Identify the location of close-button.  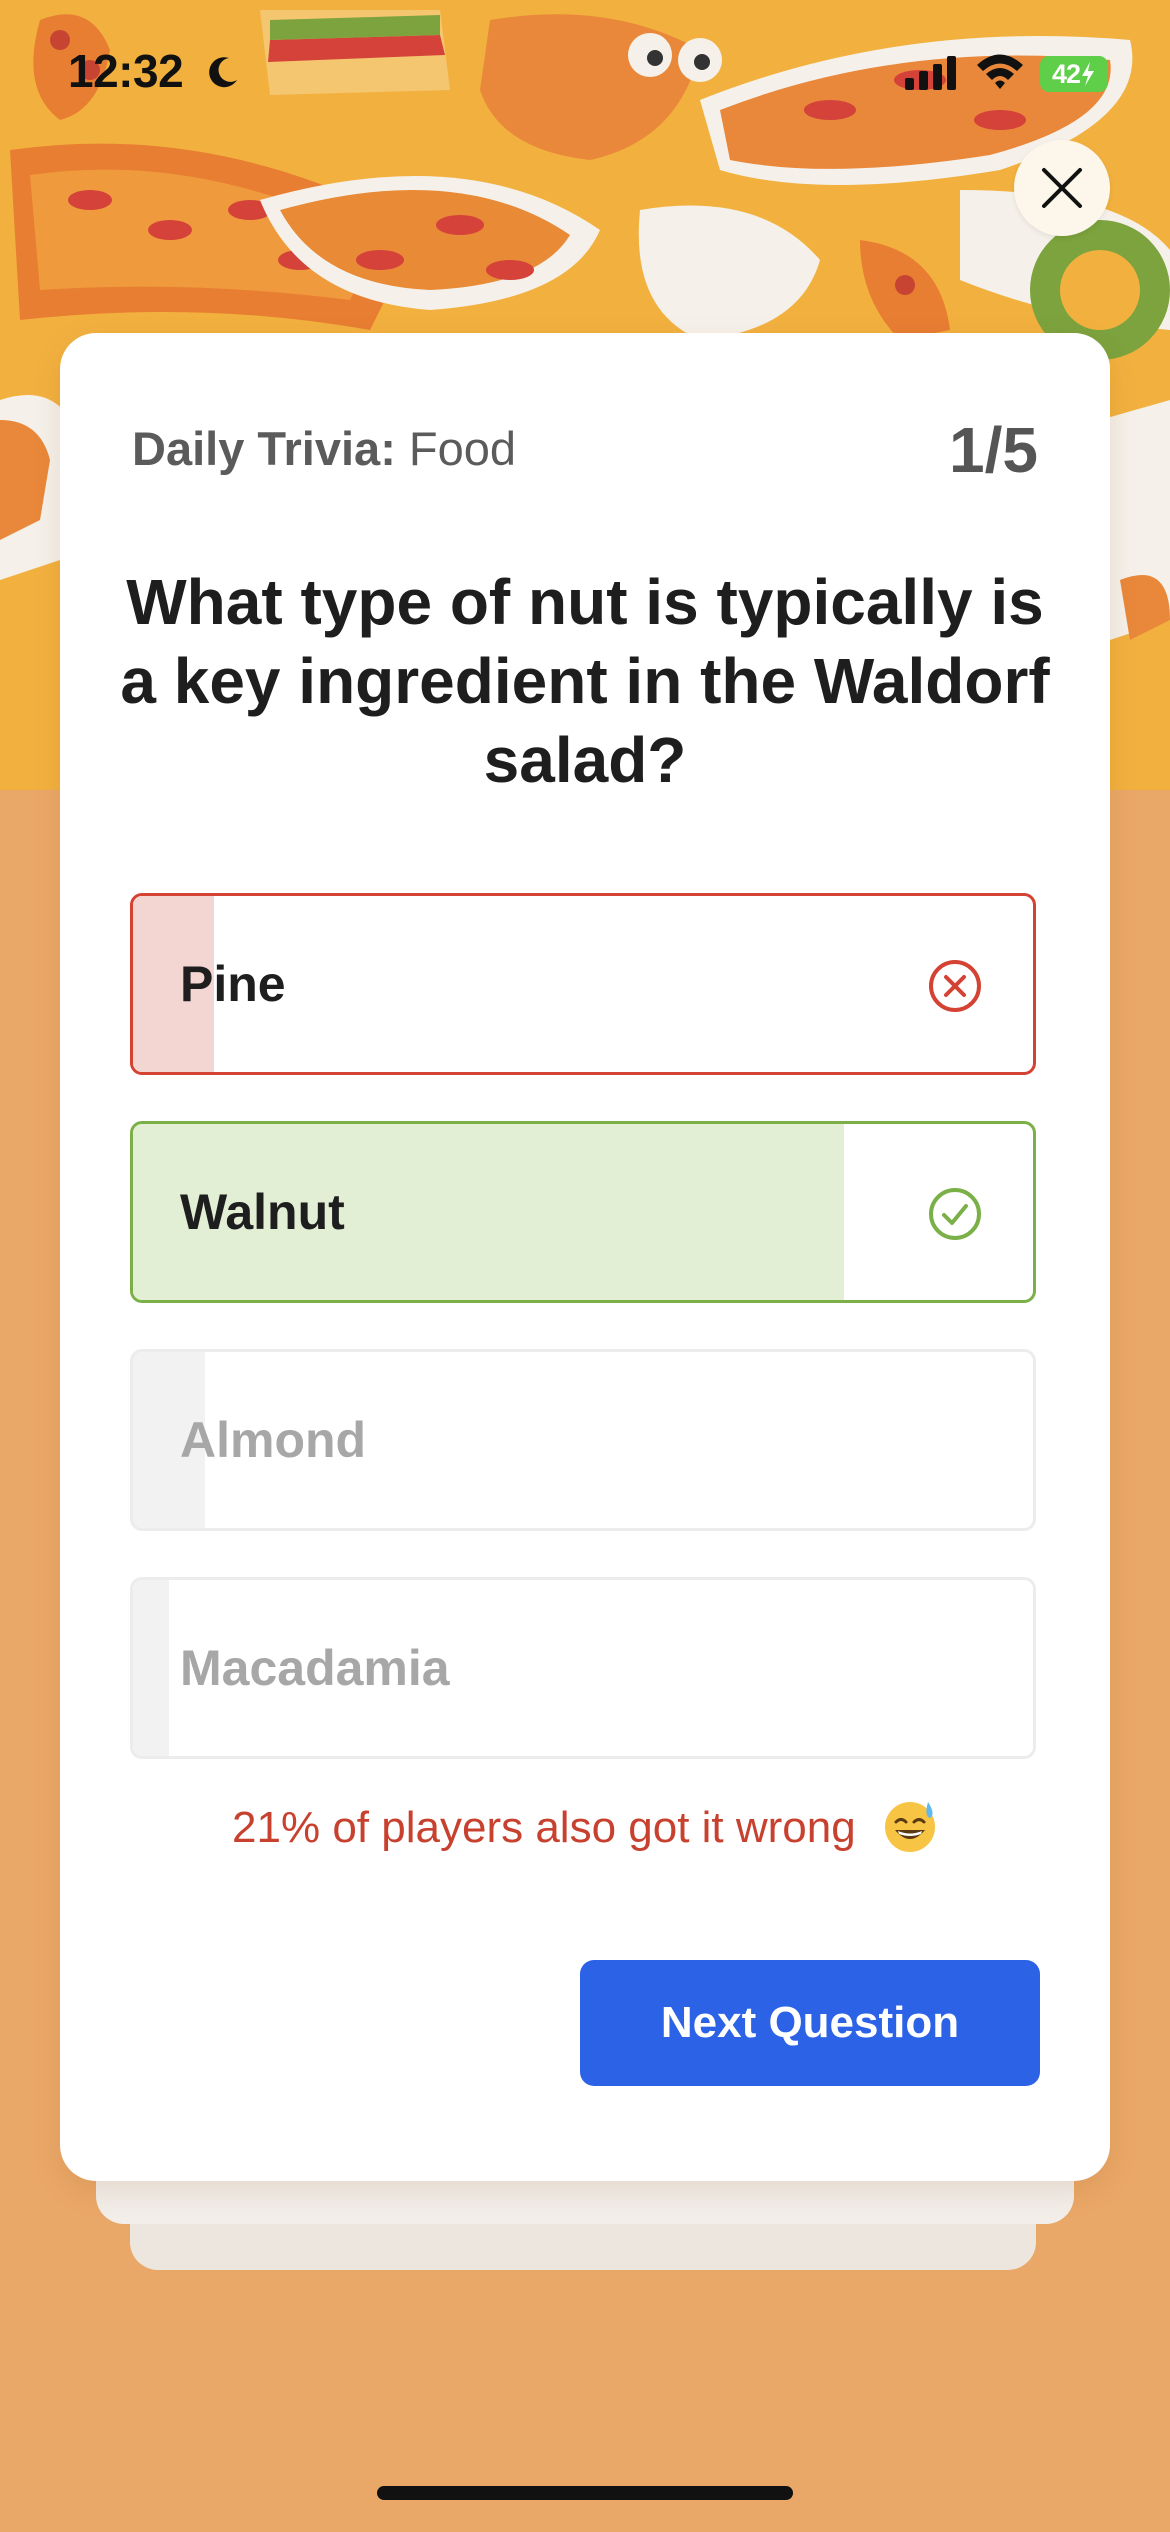
(1062, 188).